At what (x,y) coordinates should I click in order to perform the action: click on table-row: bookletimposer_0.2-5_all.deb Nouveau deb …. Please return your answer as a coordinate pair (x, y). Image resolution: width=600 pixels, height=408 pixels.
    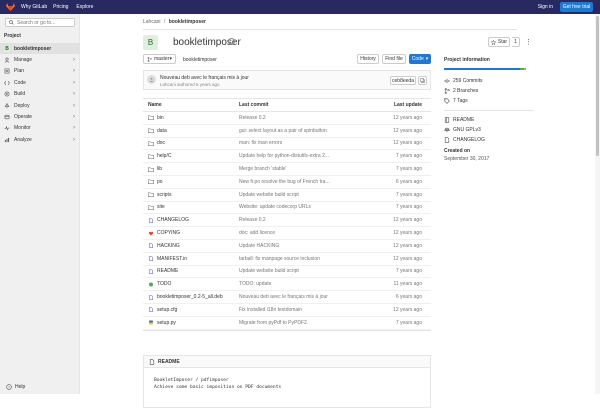
    Looking at the image, I should click on (287, 297).